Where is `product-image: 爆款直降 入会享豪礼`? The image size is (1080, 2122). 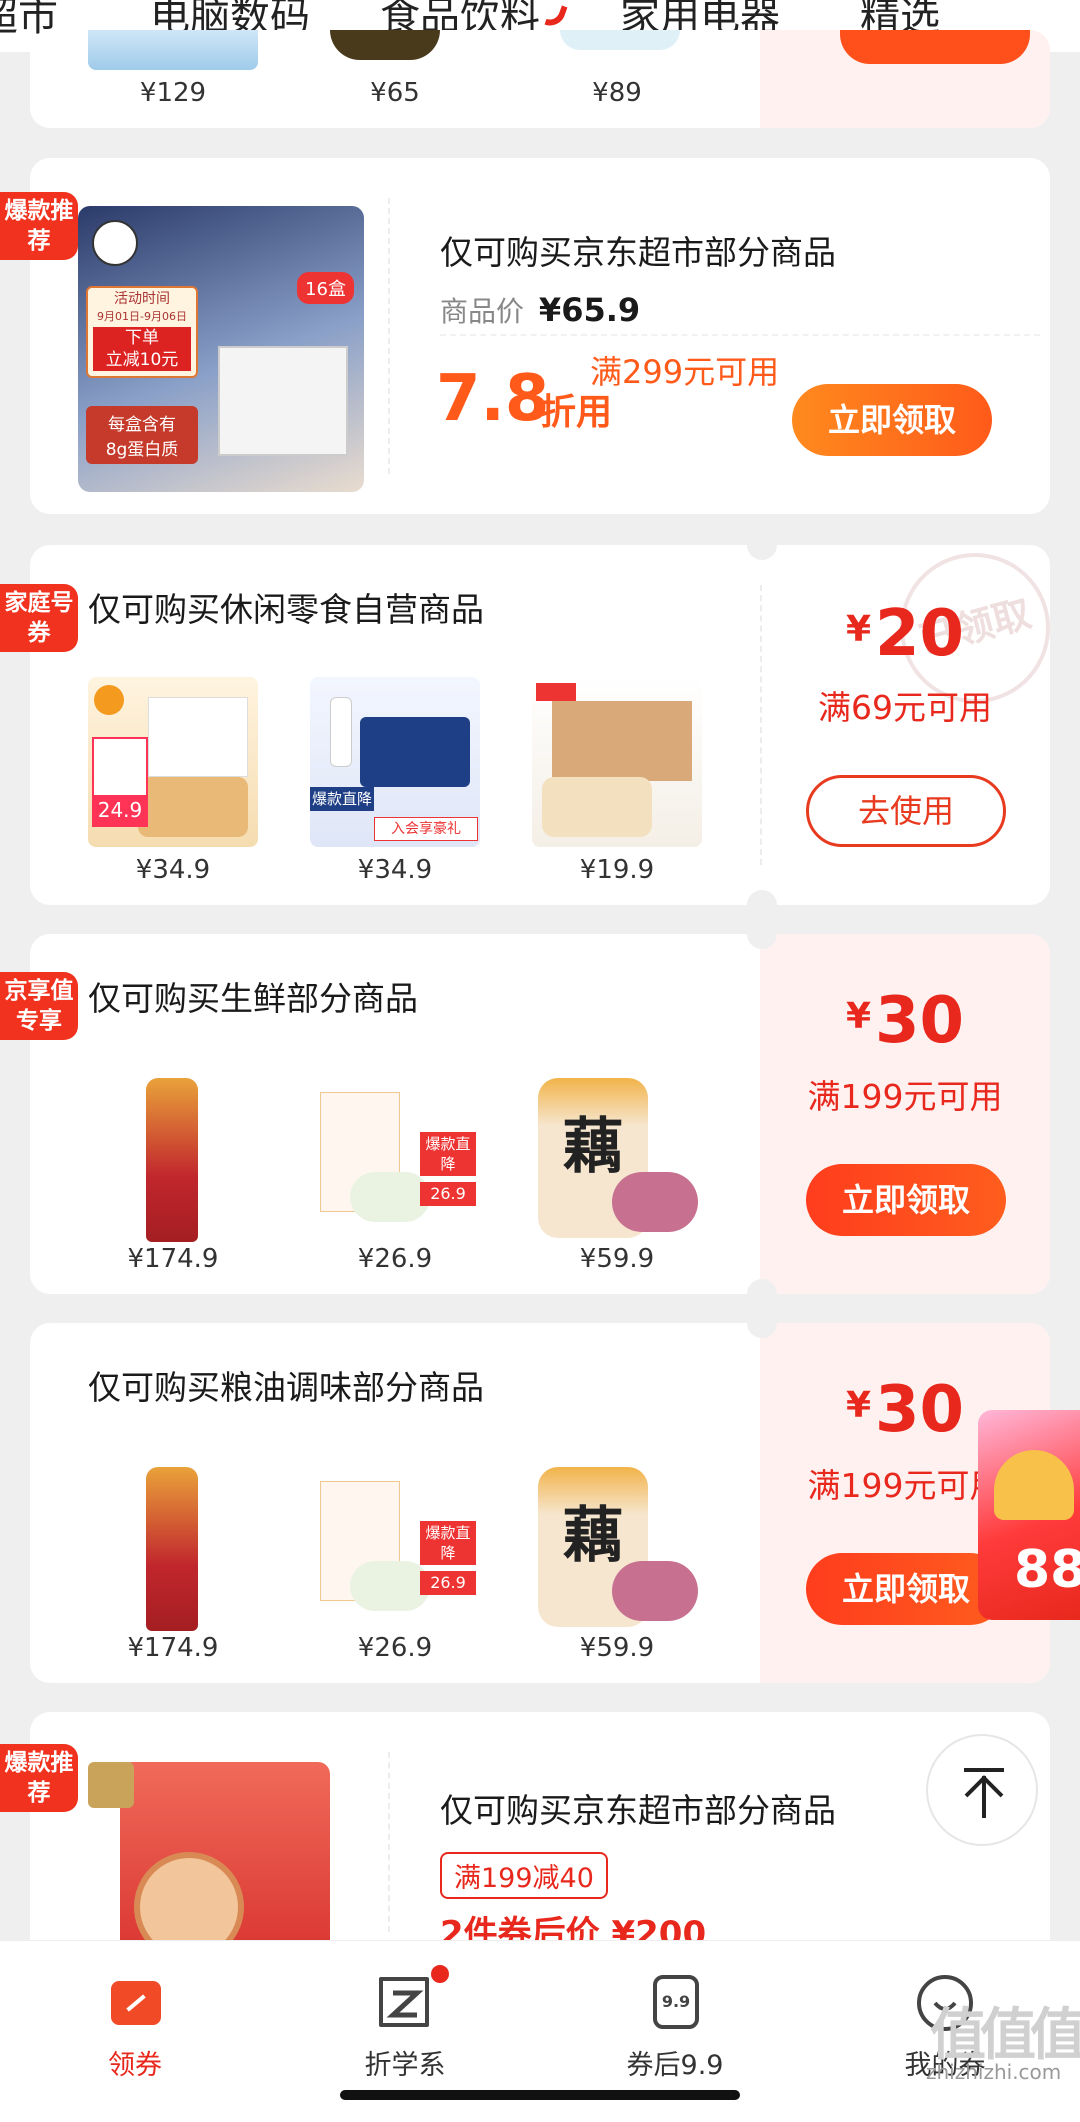 product-image: 爆款直降 入会享豪礼 is located at coordinates (395, 762).